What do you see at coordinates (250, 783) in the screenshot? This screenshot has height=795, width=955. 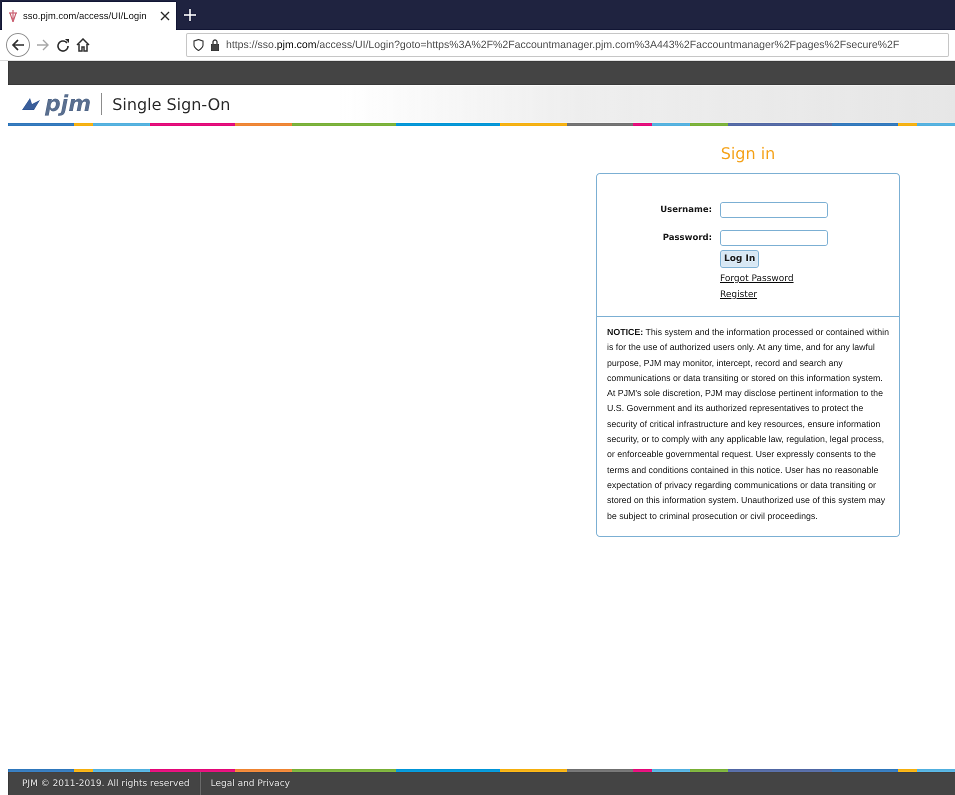 I see `footer-link: Legal and Privacy` at bounding box center [250, 783].